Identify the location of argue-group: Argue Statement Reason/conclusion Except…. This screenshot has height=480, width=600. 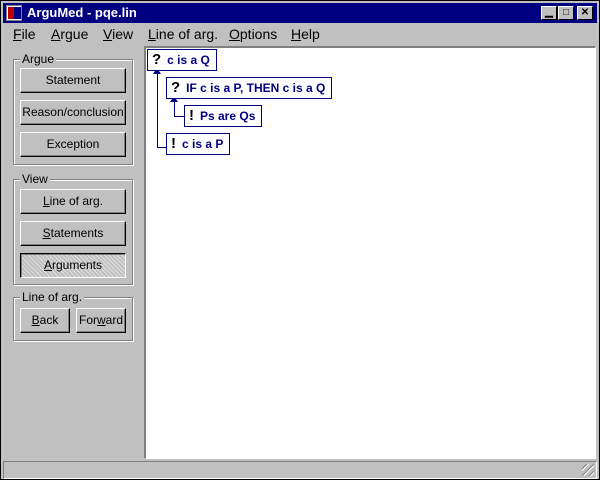
(73, 108).